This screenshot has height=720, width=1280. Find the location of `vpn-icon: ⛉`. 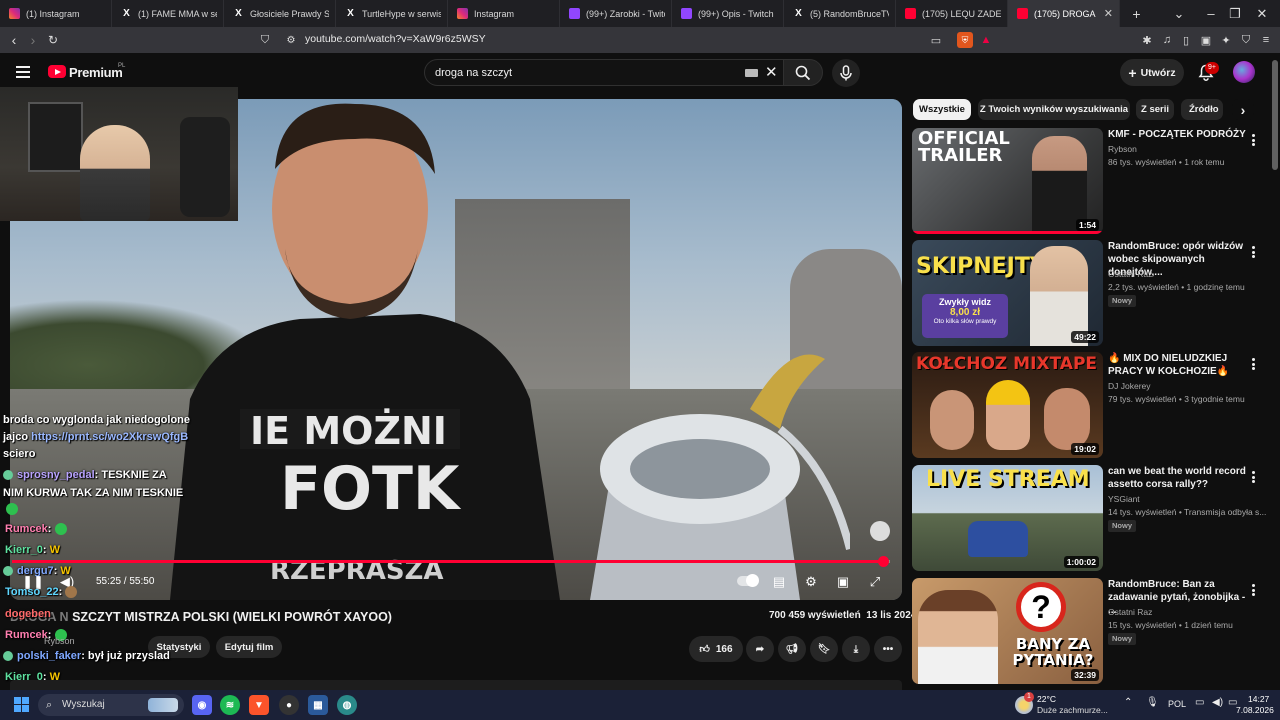

vpn-icon: ⛉ is located at coordinates (1246, 40).